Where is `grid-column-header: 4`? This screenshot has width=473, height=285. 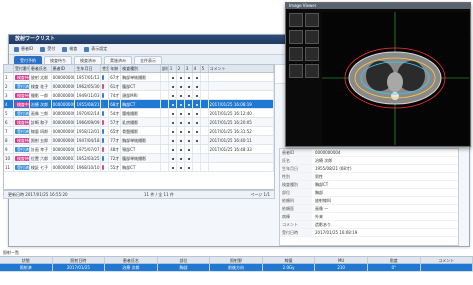
grid-column-header: 4 is located at coordinates (197, 68).